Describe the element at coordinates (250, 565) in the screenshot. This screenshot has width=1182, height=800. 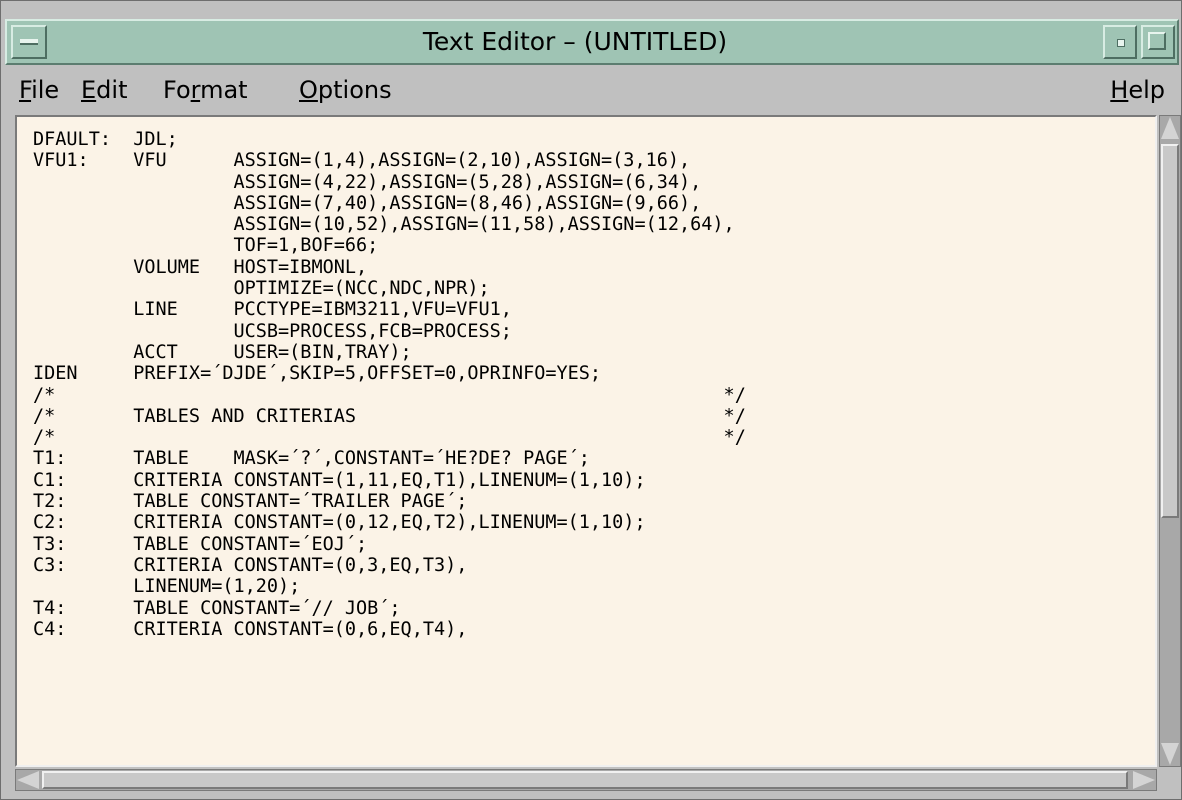
I see `editor-line: C3: CRITERIA CONSTANT=(0,3,EQ,T3),` at that location.